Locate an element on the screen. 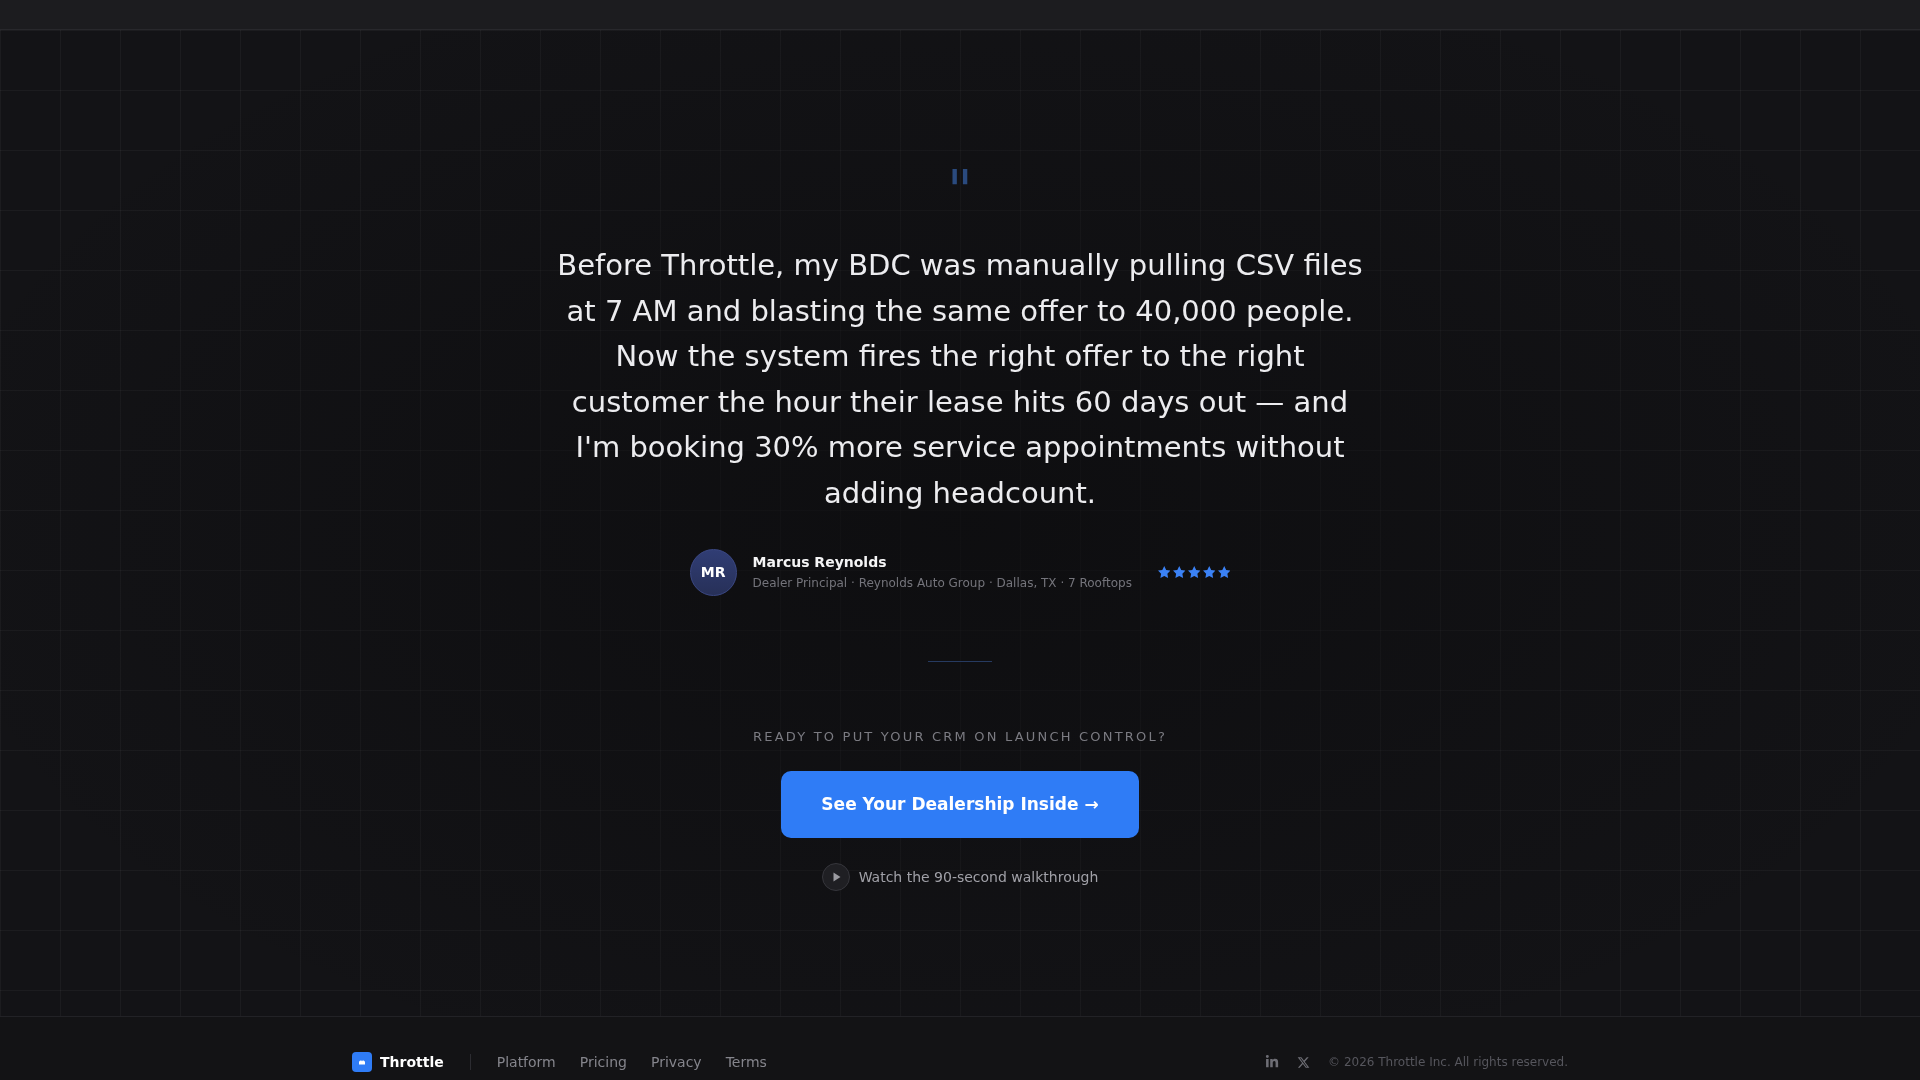  logo-icon is located at coordinates (362, 1062).